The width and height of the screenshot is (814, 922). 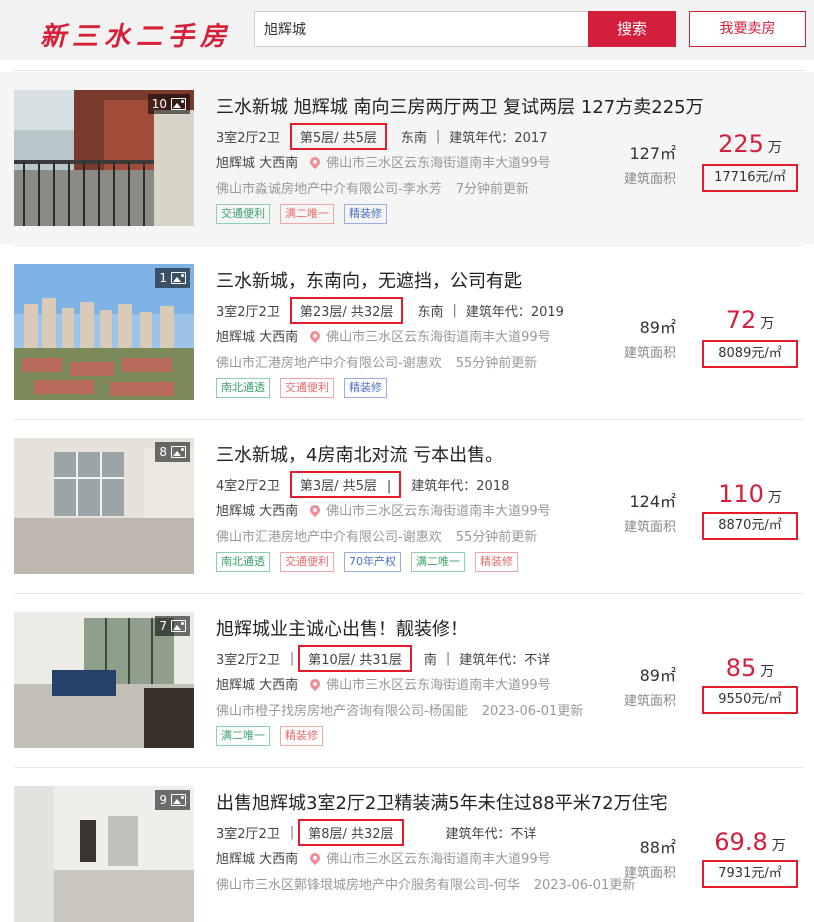 I want to click on floor-area-label: 建筑面积, so click(x=650, y=353).